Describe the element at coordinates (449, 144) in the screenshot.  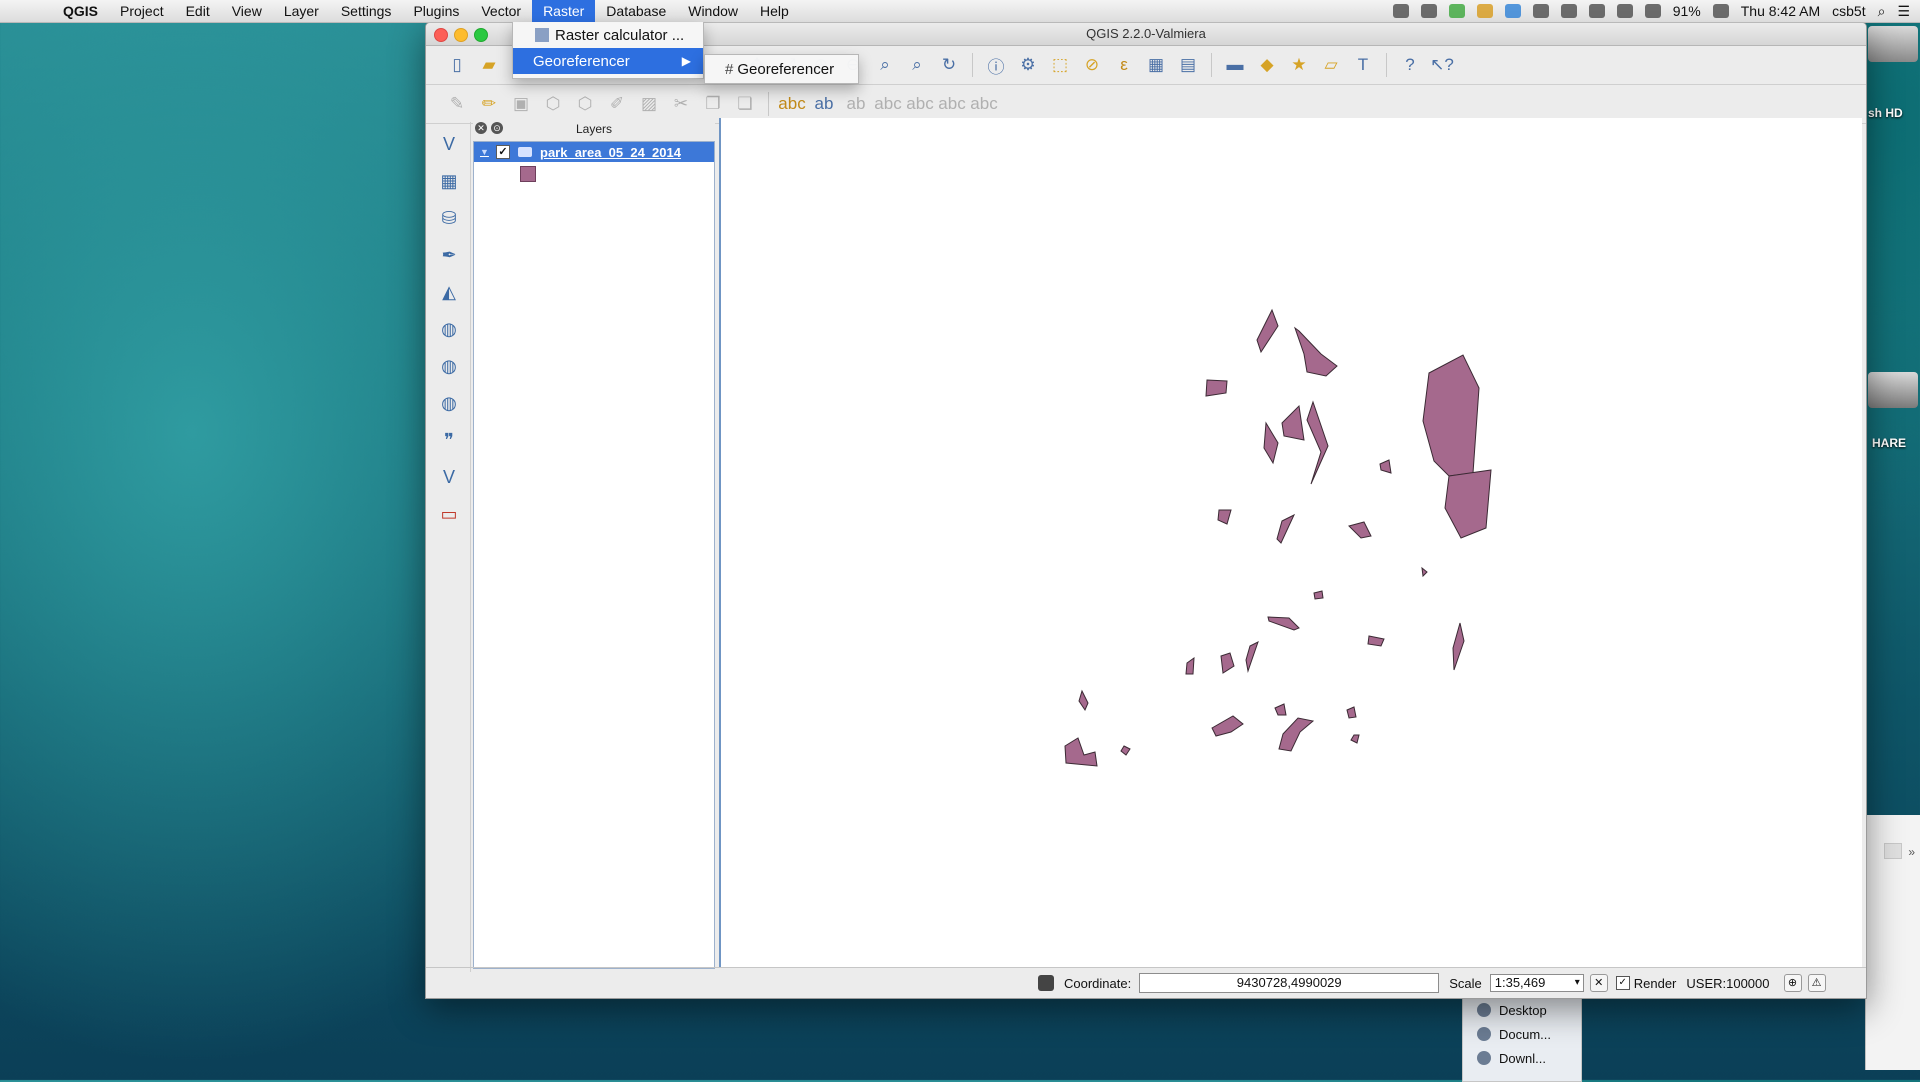
I see `add-vector-layer-icon: V` at that location.